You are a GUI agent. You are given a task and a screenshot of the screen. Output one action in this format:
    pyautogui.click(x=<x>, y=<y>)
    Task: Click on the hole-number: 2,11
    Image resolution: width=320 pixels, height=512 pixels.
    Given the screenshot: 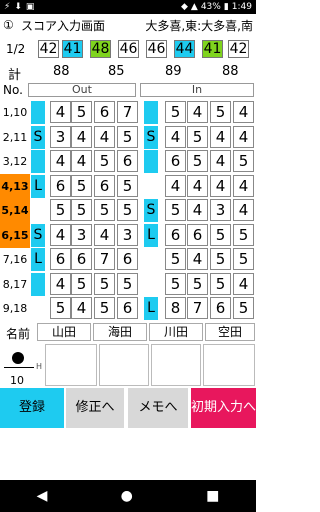 What is the action you would take?
    pyautogui.click(x=15, y=137)
    